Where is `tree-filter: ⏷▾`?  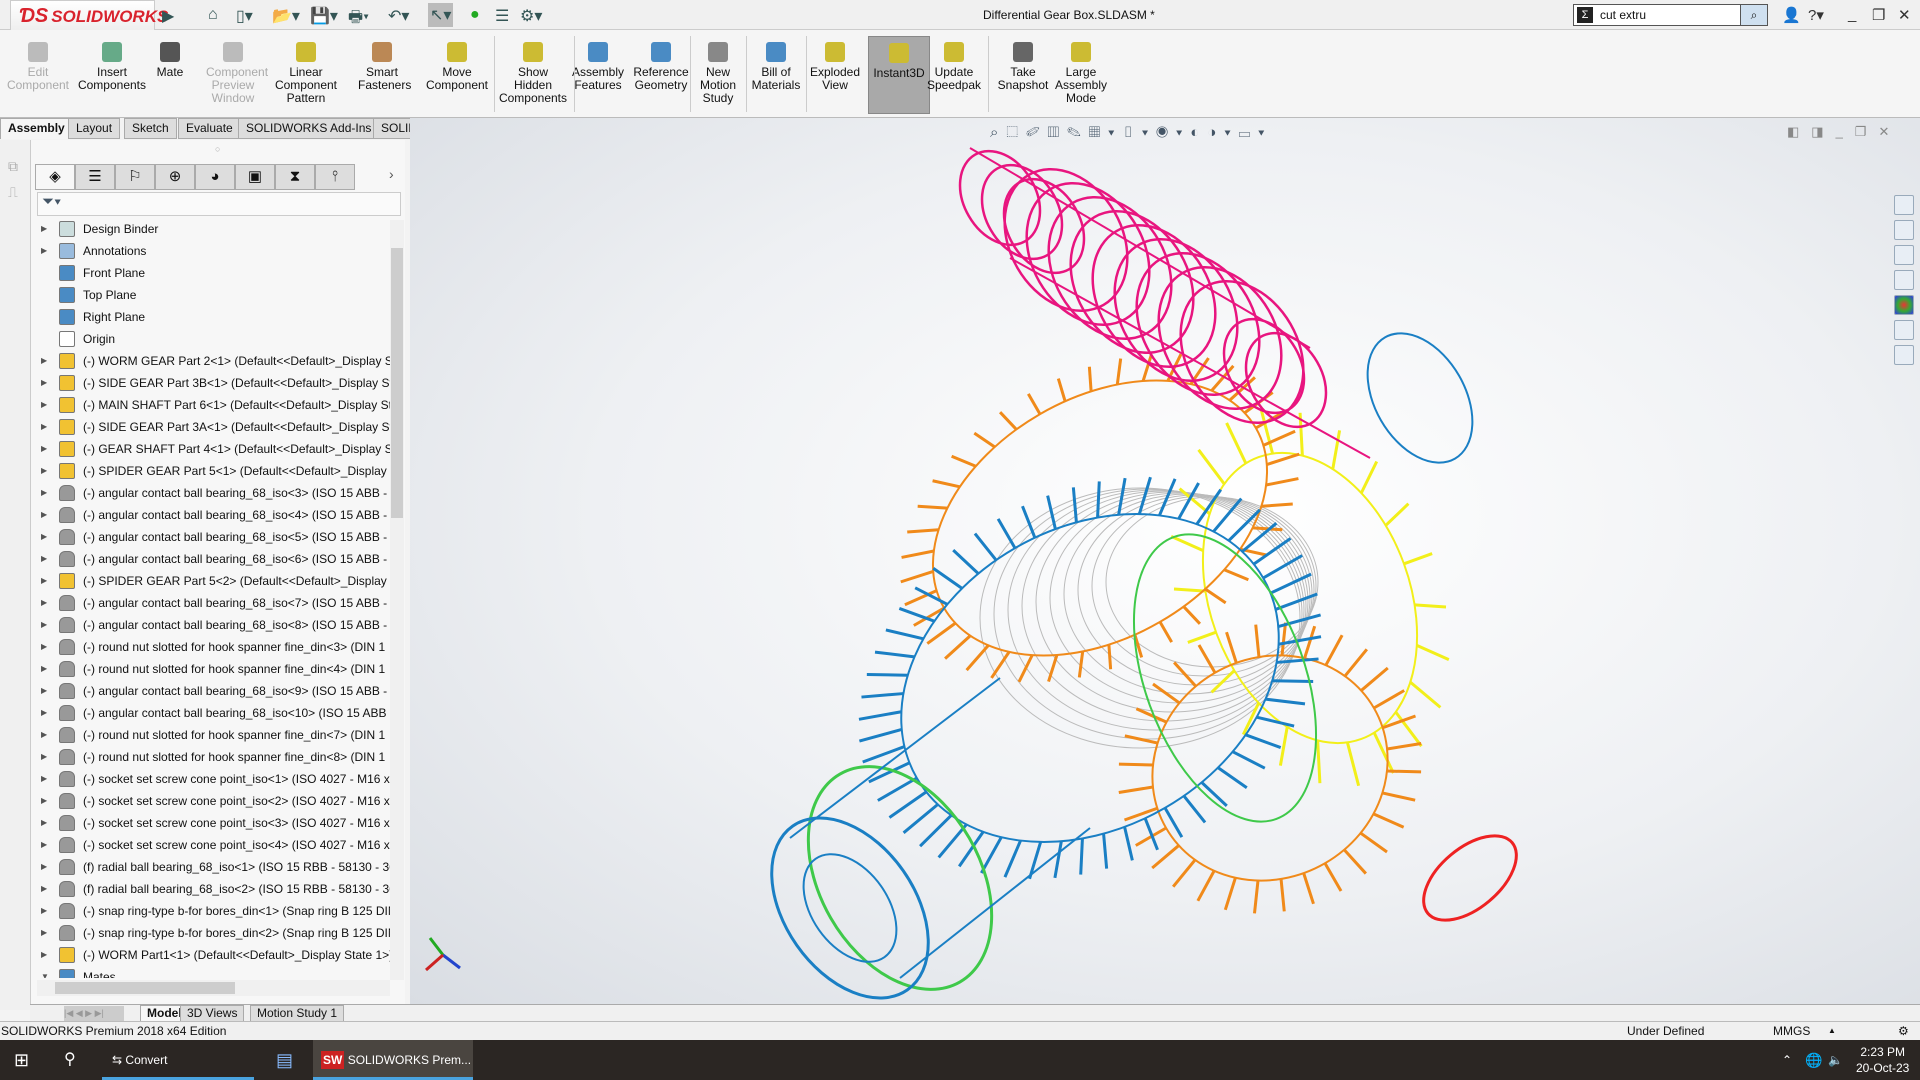
tree-filter: ⏷▾ is located at coordinates (219, 204).